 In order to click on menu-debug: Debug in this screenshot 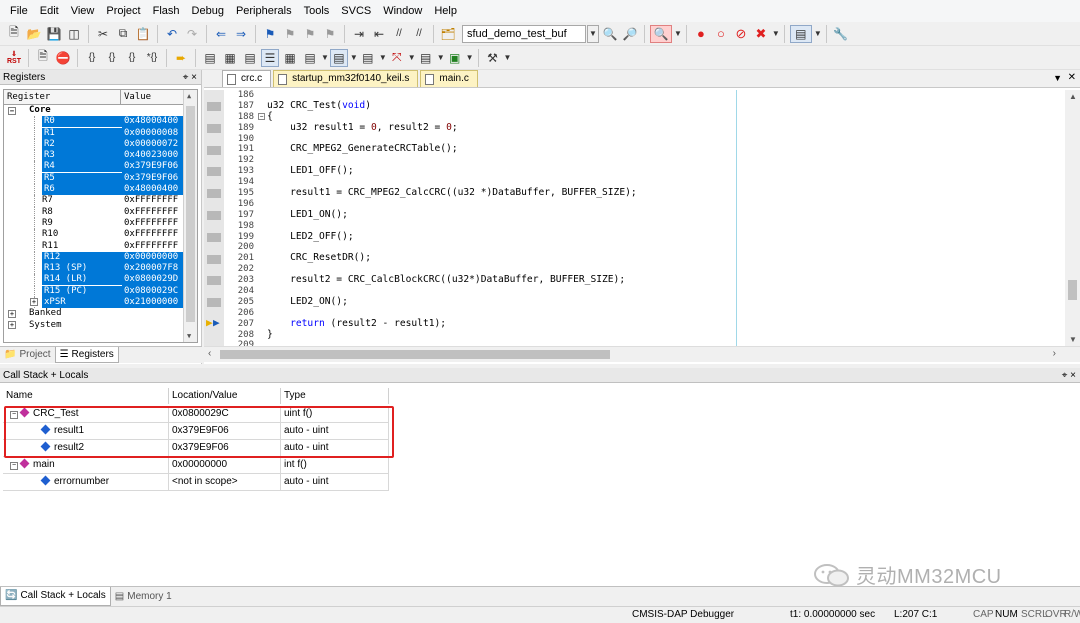, I will do `click(208, 11)`.